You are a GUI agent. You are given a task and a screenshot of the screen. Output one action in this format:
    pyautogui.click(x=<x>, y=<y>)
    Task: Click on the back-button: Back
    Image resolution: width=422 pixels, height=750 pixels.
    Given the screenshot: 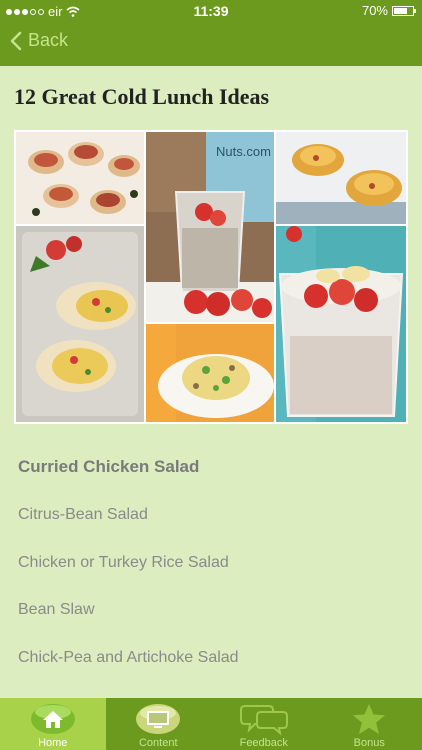 What is the action you would take?
    pyautogui.click(x=39, y=40)
    